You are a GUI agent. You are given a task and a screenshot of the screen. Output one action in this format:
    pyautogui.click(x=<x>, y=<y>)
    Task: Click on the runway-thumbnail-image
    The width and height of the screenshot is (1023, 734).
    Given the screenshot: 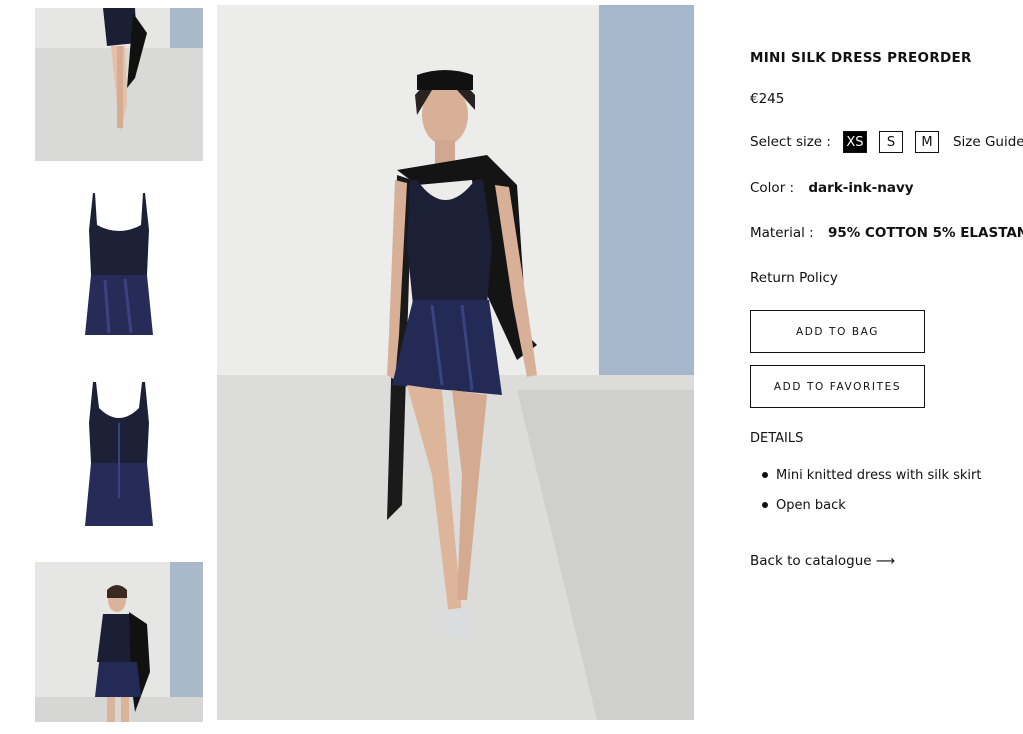 What is the action you would take?
    pyautogui.click(x=119, y=84)
    